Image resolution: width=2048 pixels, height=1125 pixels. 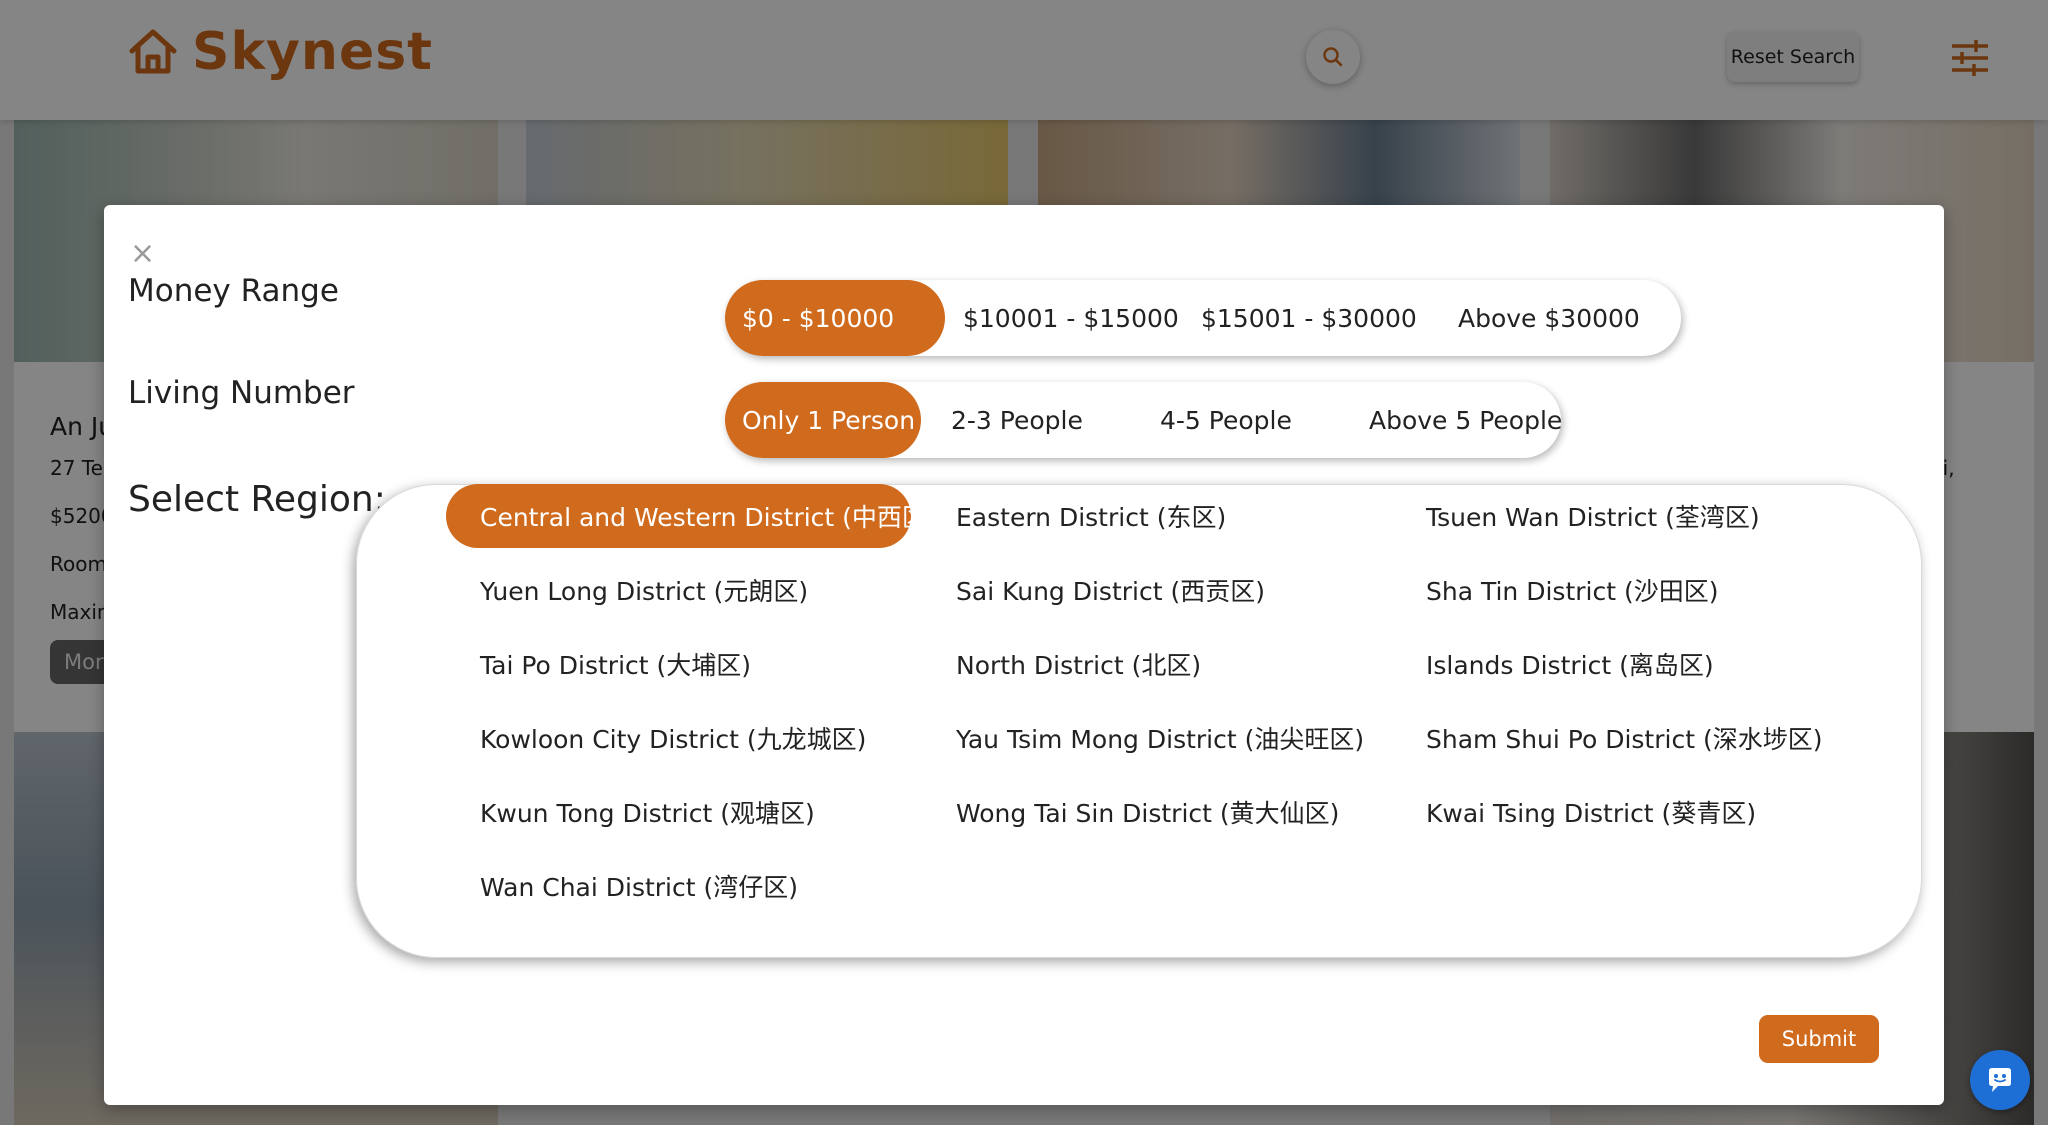 I want to click on money-option-0-10000: $0 - $10000, so click(x=835, y=318).